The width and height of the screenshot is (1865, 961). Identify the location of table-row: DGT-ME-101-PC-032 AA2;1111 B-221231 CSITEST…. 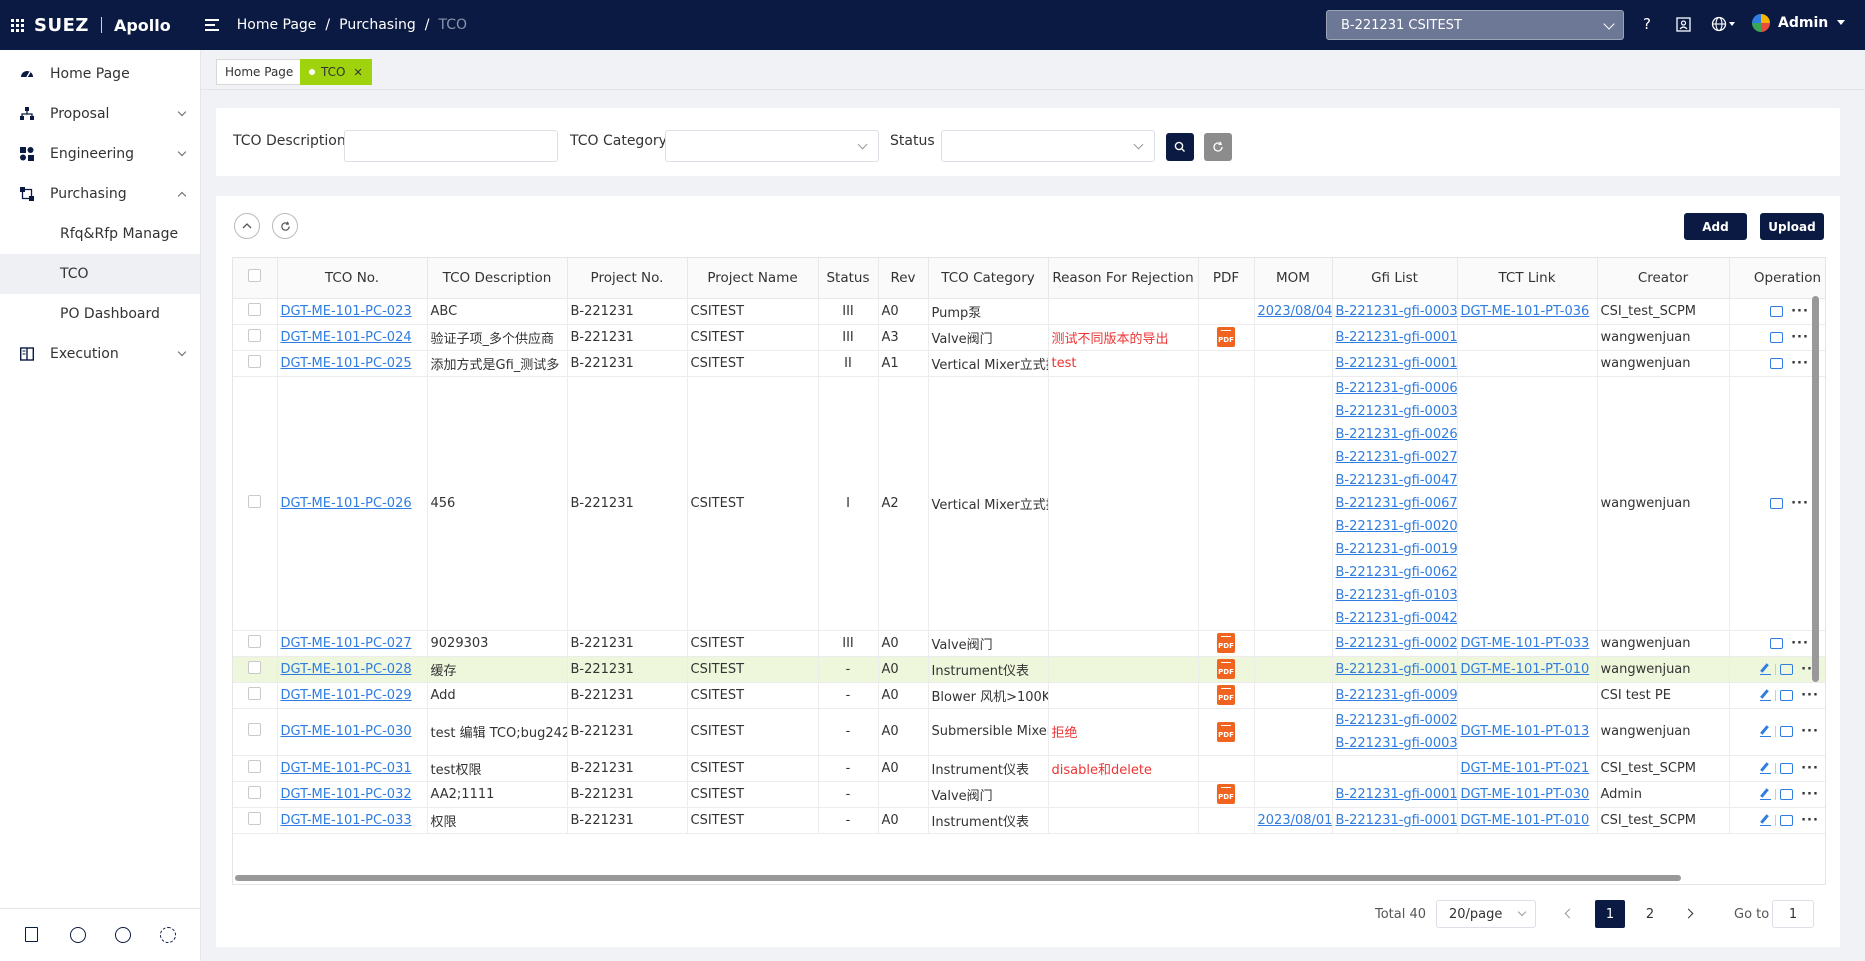
(1029, 794).